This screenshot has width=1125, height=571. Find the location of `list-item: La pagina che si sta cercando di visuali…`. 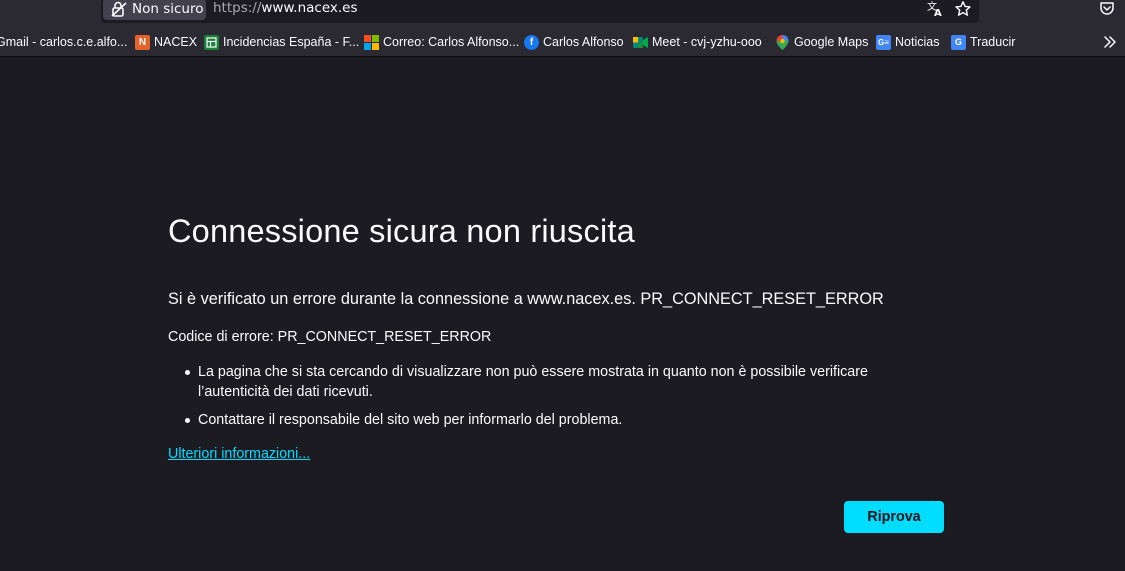

list-item: La pagina che si sta cercando di visuali… is located at coordinates (548, 382).